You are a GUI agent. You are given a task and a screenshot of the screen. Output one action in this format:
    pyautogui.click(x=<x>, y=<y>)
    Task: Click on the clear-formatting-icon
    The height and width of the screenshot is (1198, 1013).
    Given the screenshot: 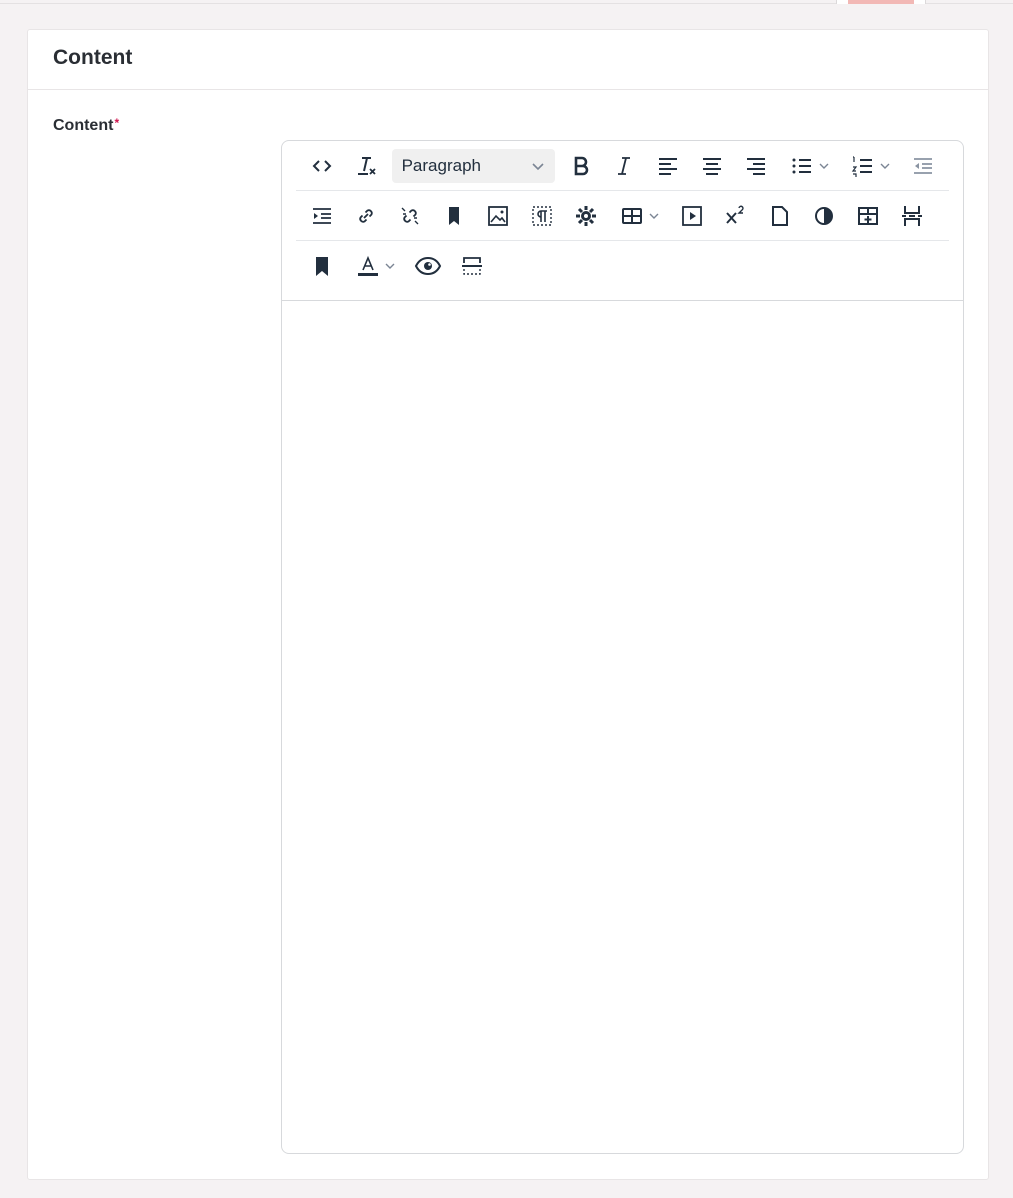 What is the action you would take?
    pyautogui.click(x=366, y=165)
    